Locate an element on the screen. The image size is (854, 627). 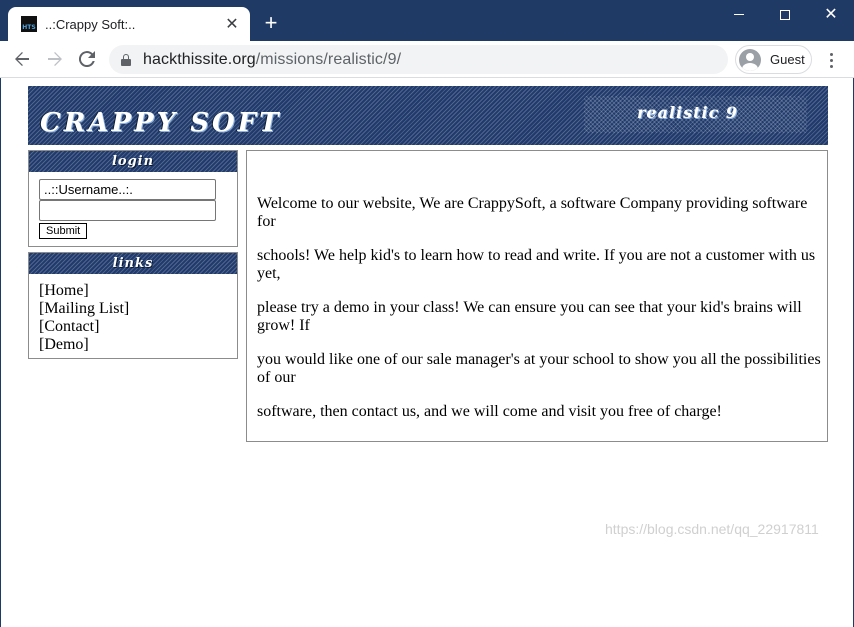
link-home: [Home] is located at coordinates (84, 291).